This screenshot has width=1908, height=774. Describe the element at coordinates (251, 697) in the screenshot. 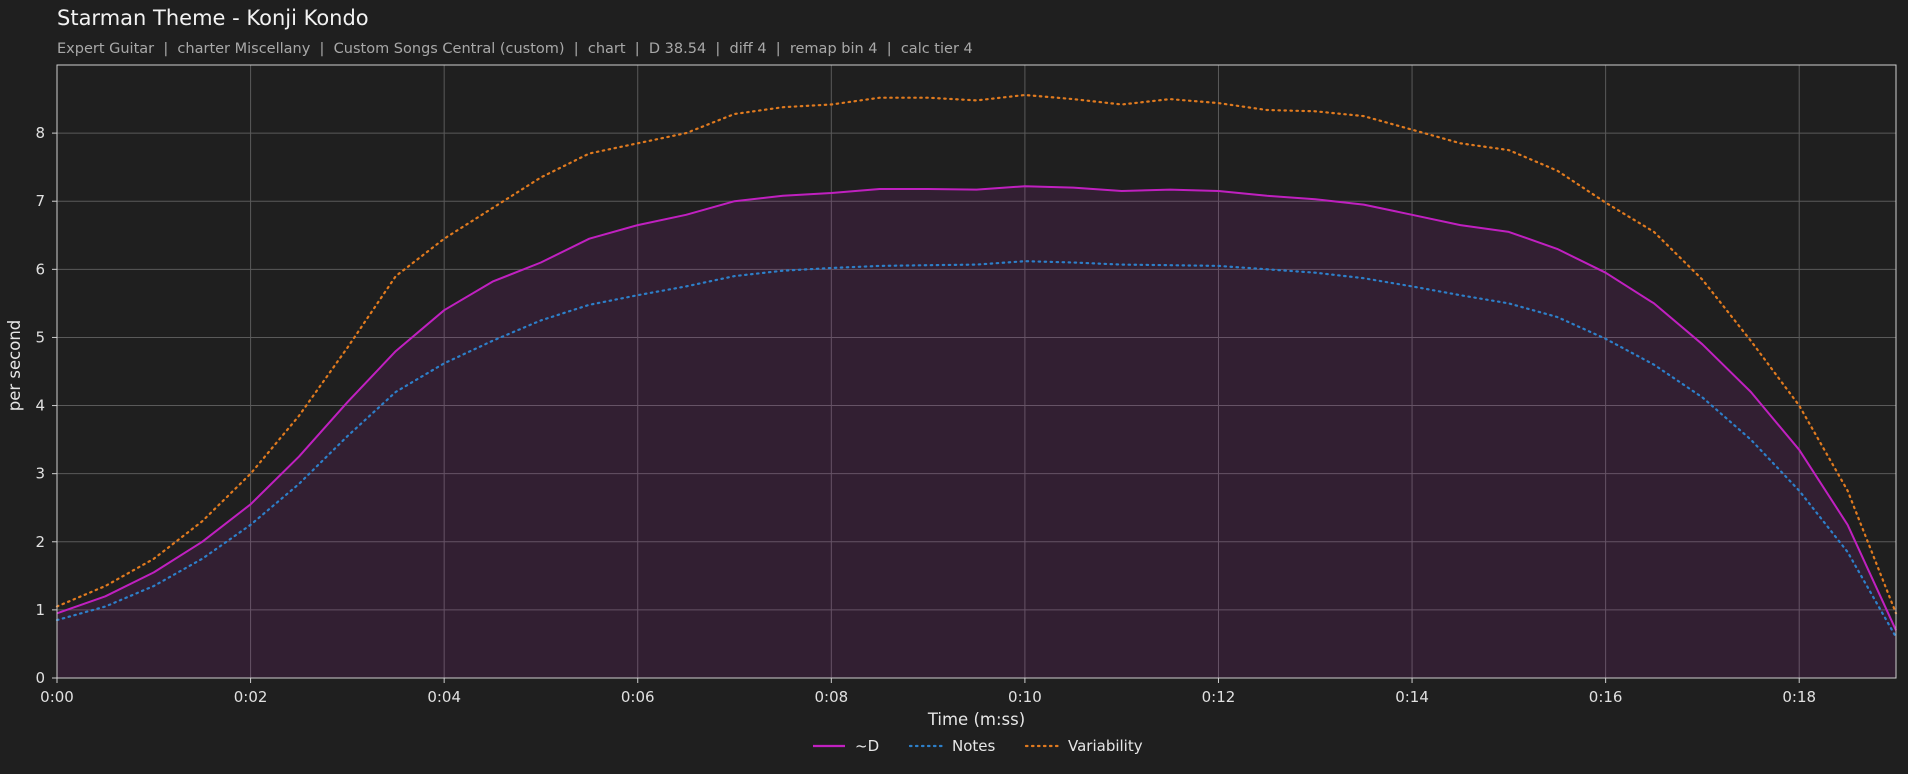

I see `x-tick-label: 0:02` at that location.